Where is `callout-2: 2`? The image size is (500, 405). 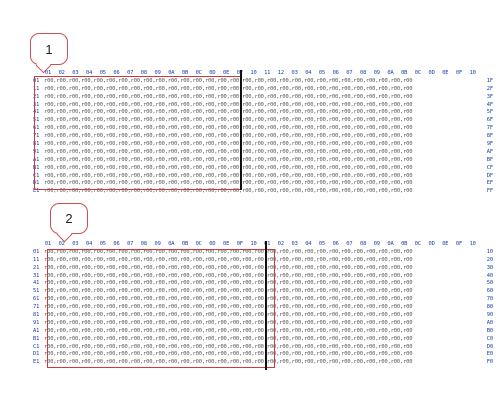
callout-2: 2 is located at coordinates (69, 223).